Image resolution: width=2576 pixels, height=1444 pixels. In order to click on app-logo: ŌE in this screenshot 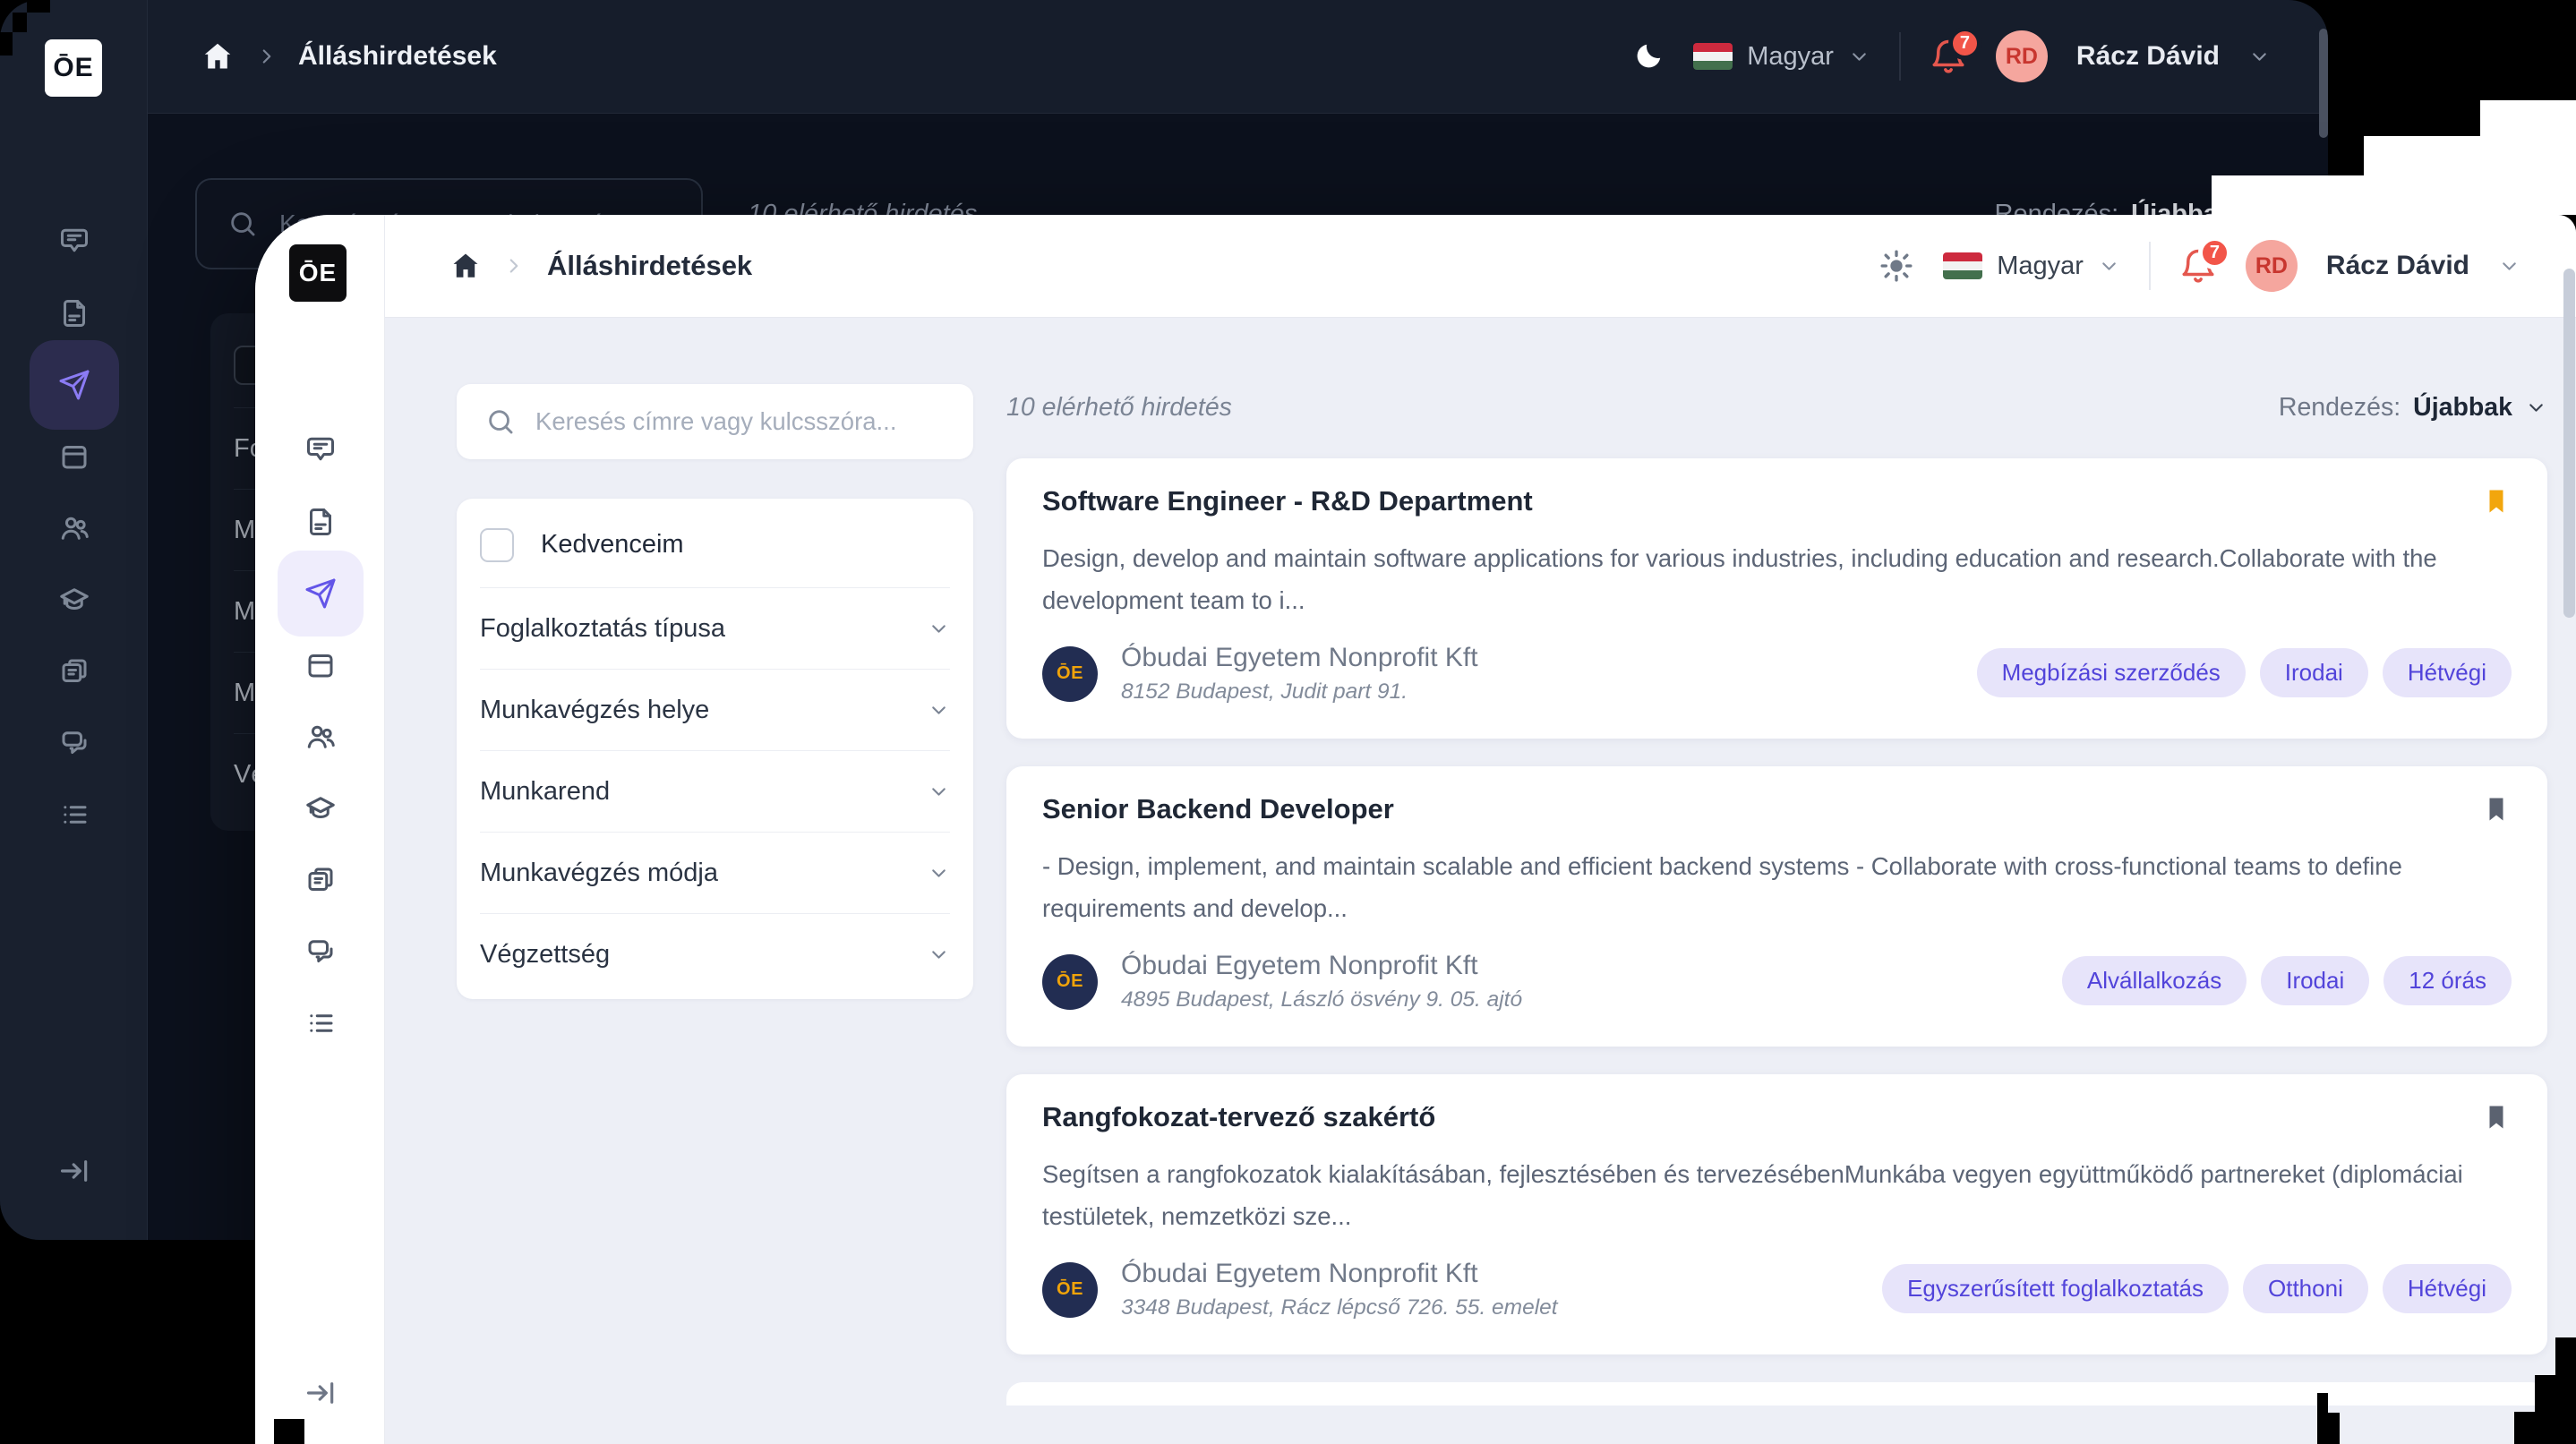, I will do `click(318, 273)`.